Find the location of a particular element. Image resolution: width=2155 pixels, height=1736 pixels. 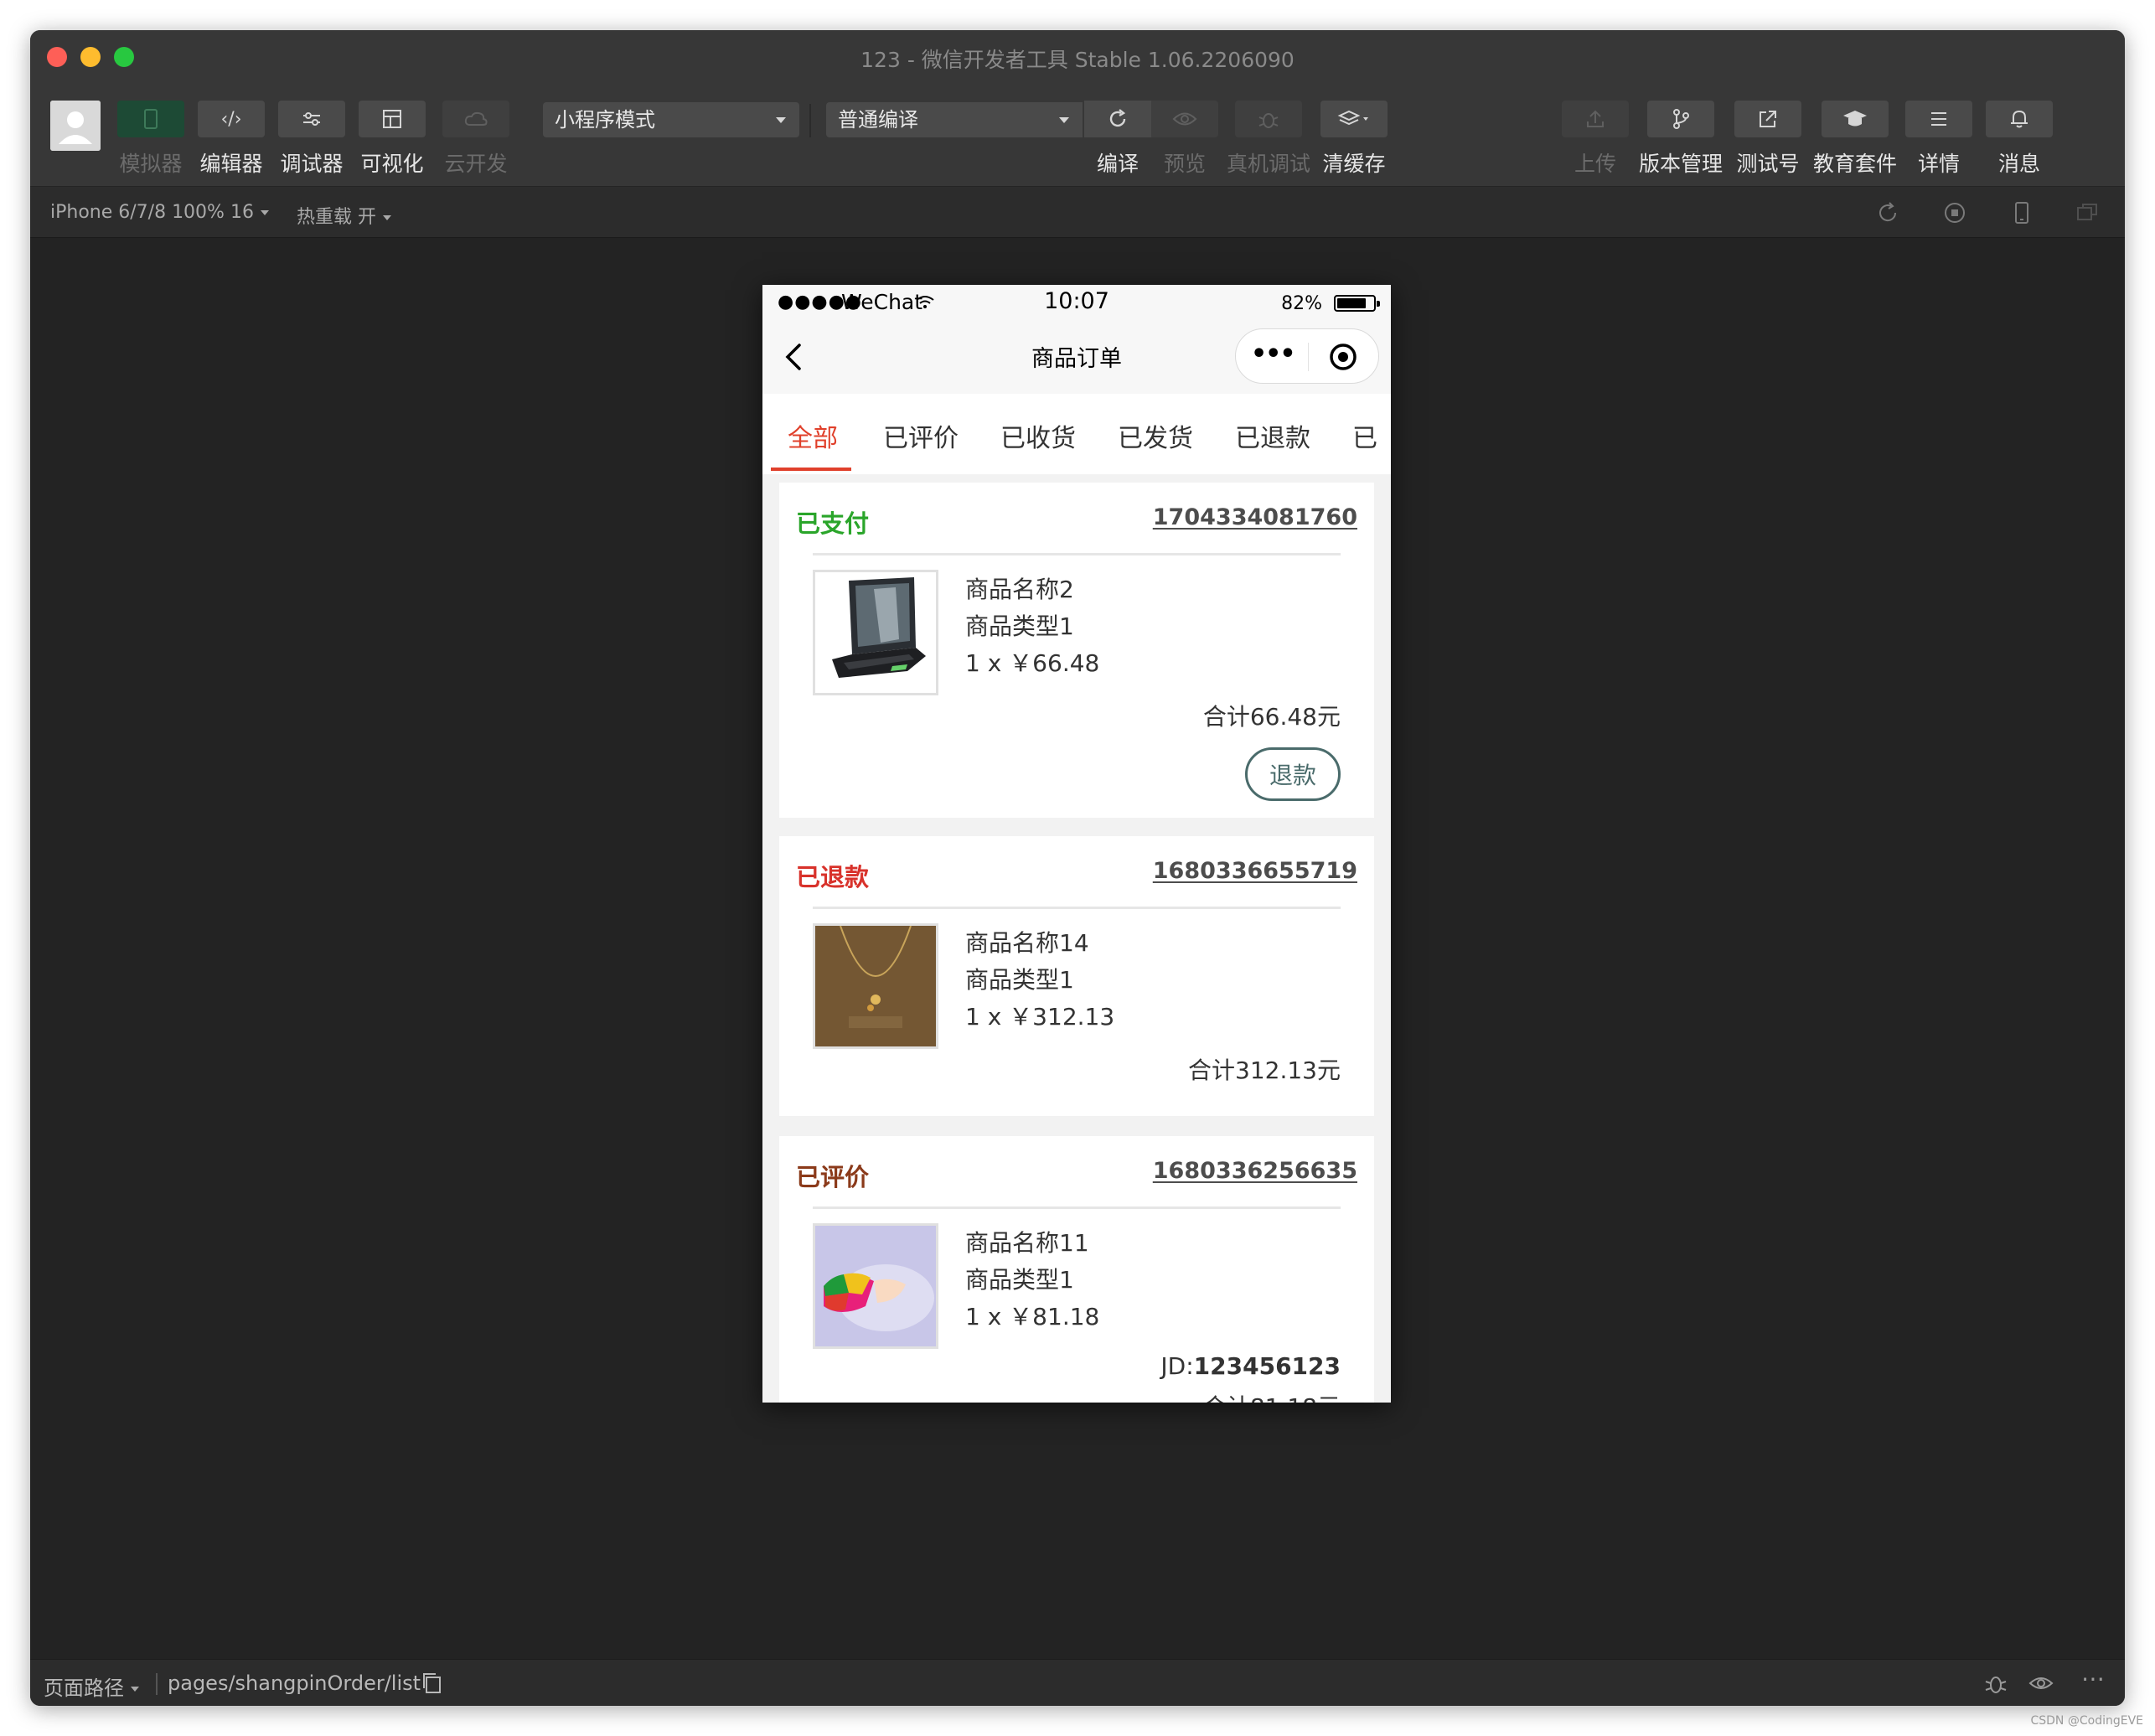

order-status: 已支付 is located at coordinates (833, 523).